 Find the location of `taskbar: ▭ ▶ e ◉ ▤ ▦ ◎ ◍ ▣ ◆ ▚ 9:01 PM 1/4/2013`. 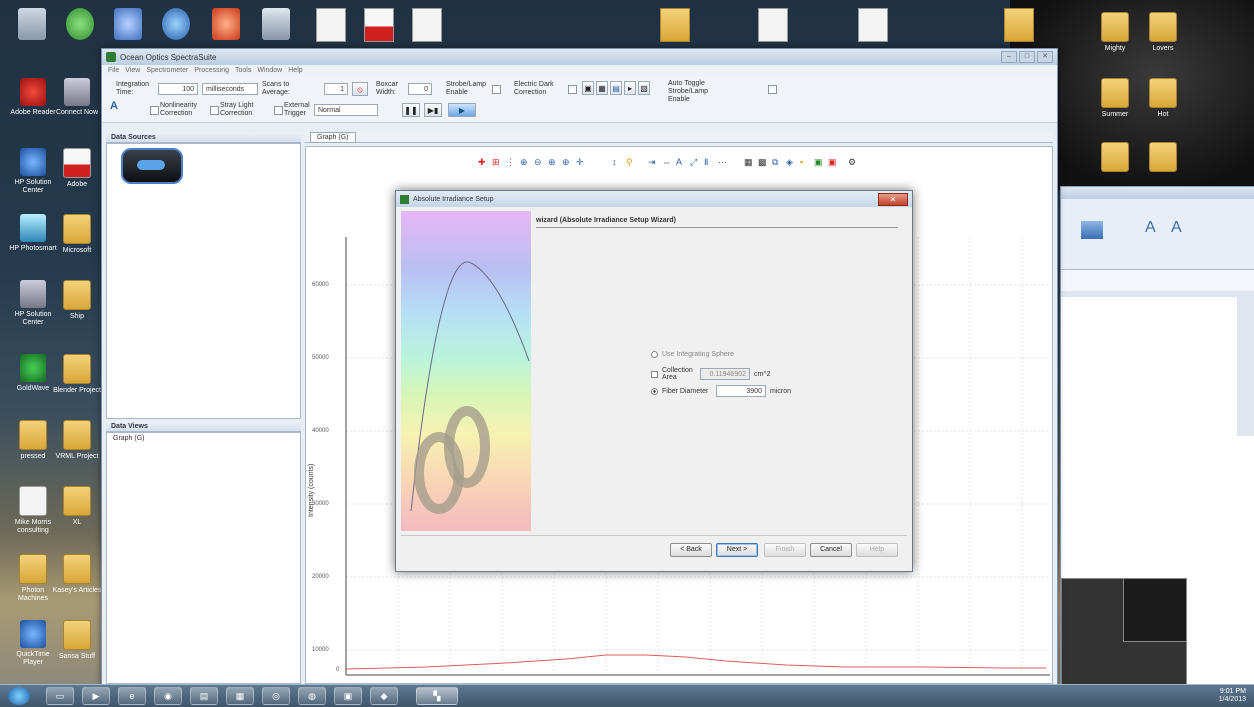

taskbar: ▭ ▶ e ◉ ▤ ▦ ◎ ◍ ▣ ◆ ▚ 9:01 PM 1/4/2013 is located at coordinates (627, 695).